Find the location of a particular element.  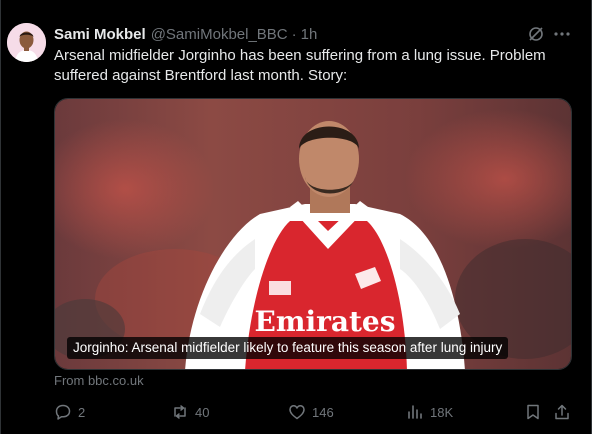

shirt-sponsor: Emirates is located at coordinates (324, 321).